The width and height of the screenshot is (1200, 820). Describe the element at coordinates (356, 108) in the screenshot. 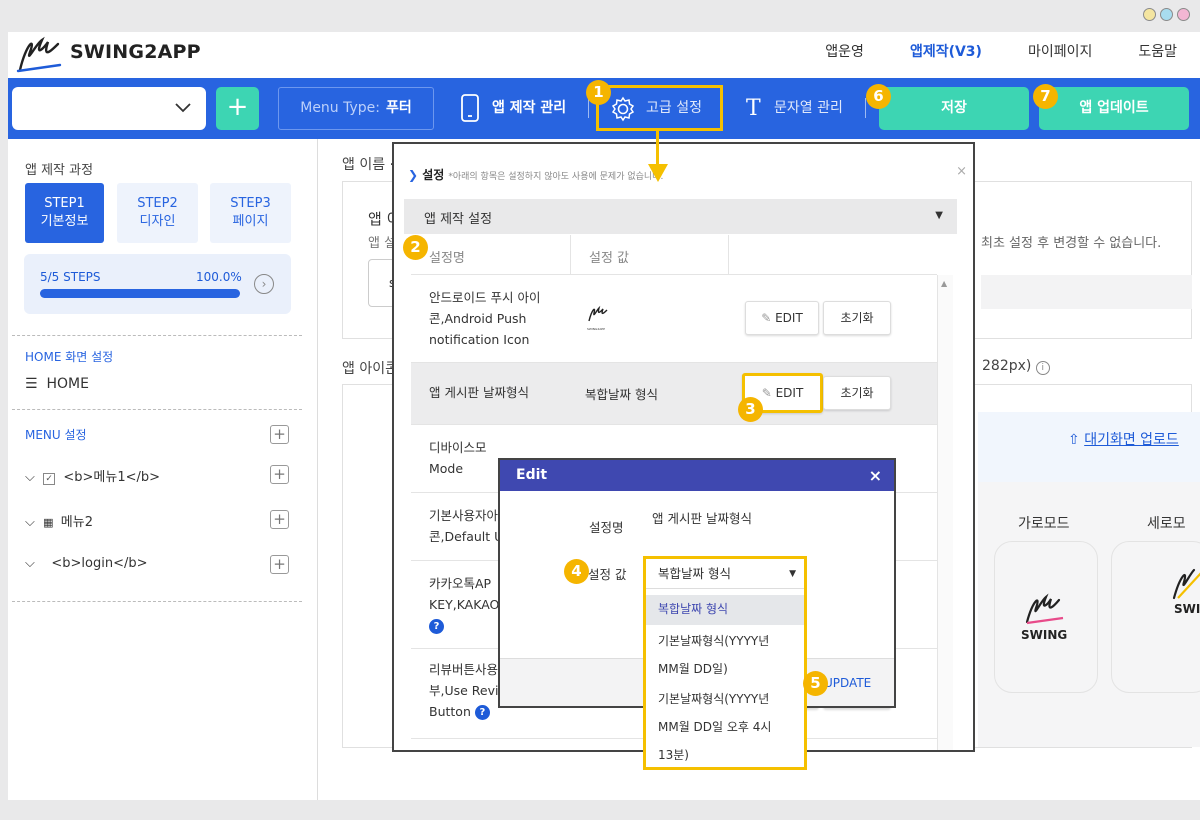

I see `menu-type-selector: Menu Type: 푸터` at that location.